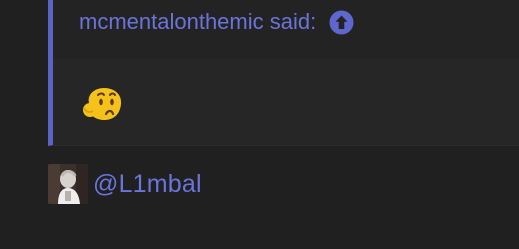 The height and width of the screenshot is (249, 519). I want to click on quote-attribution: mcmentalonthemic said:, so click(216, 22).